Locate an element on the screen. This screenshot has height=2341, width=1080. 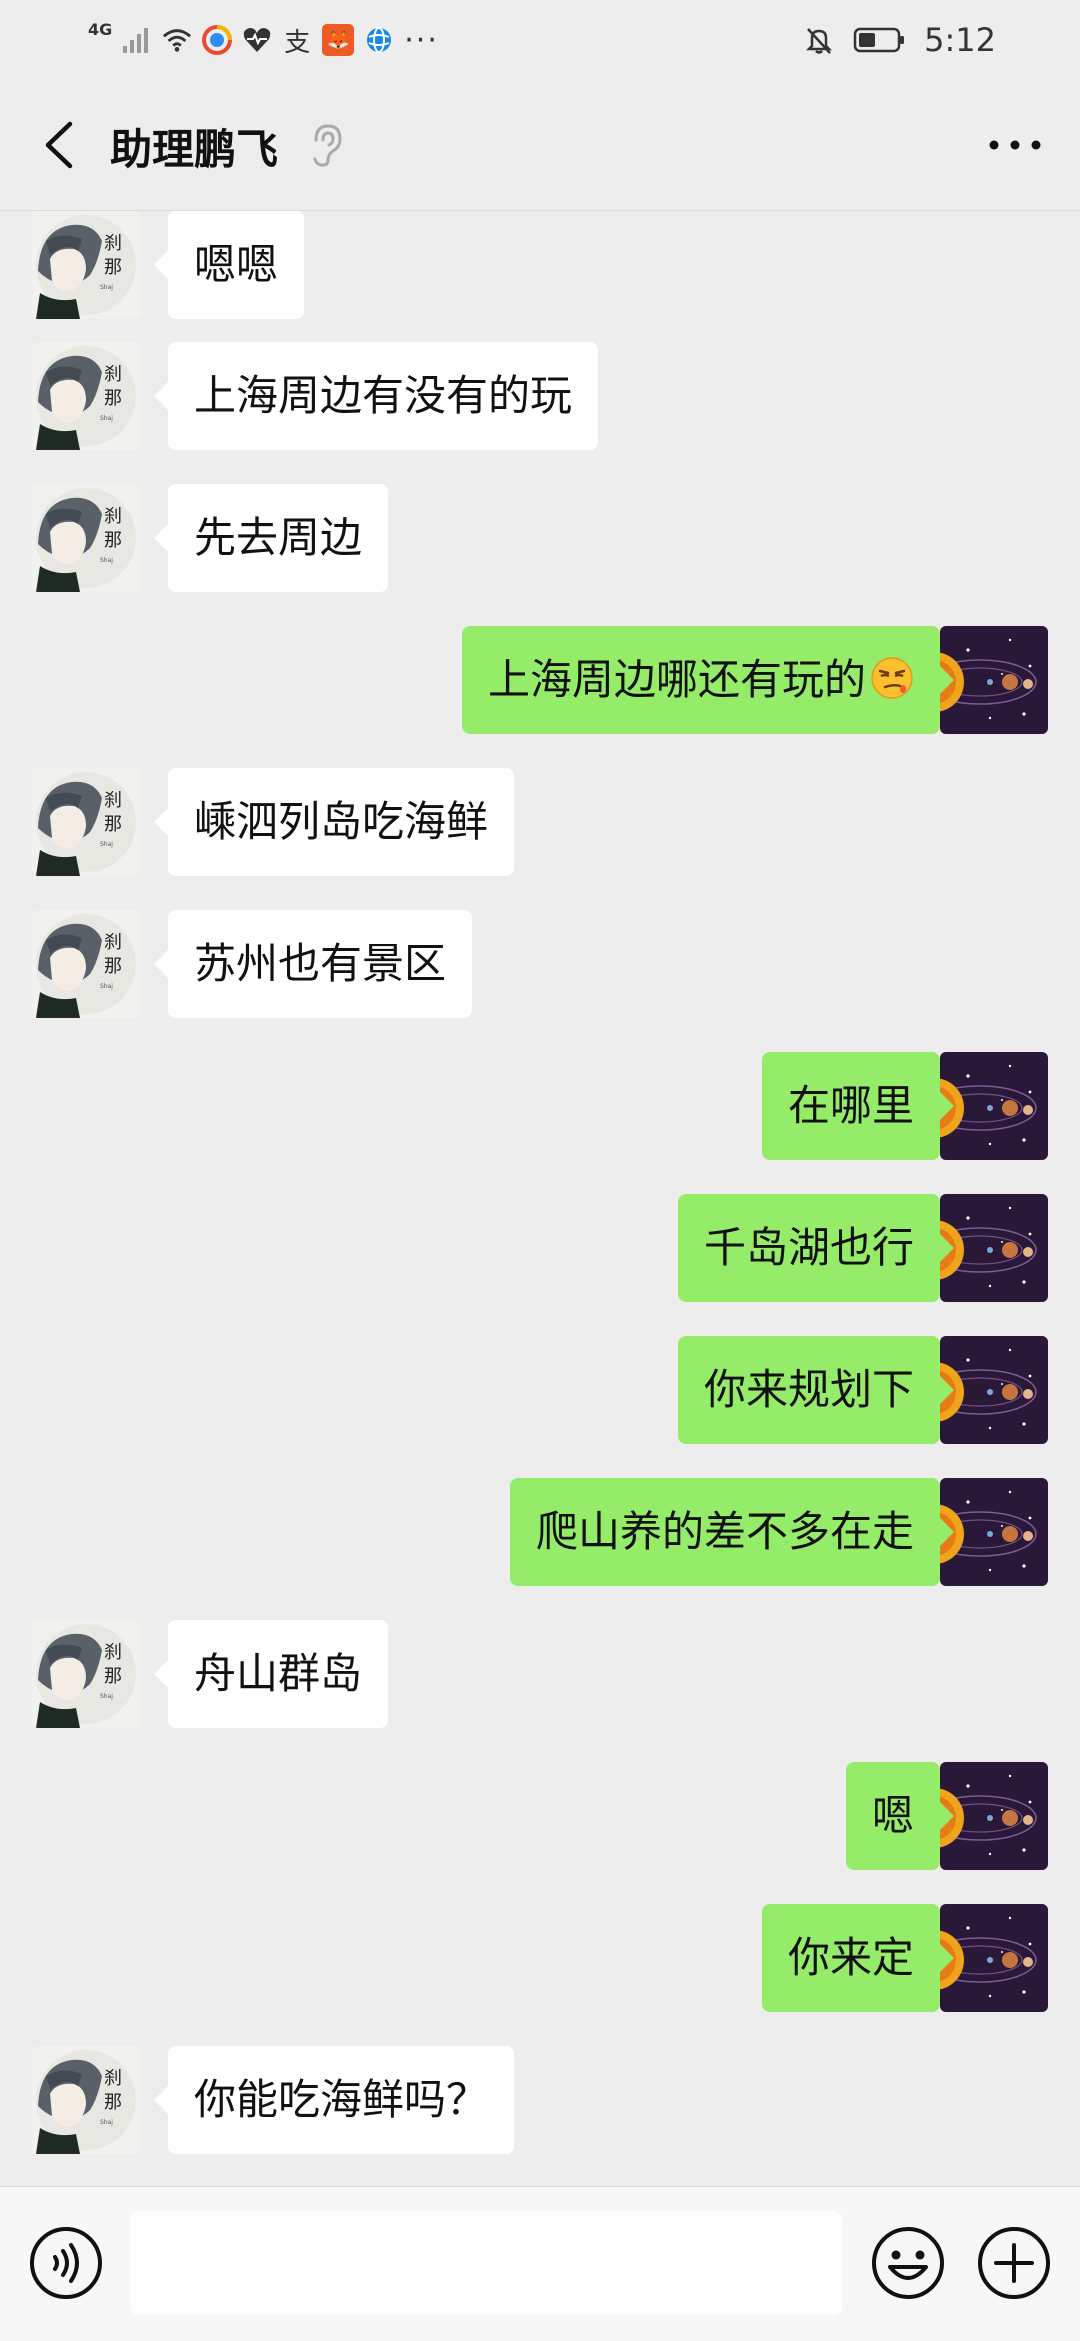
message-received: 刹那 Shaj 嵊泗列岛吃海鲜 is located at coordinates (540, 823).